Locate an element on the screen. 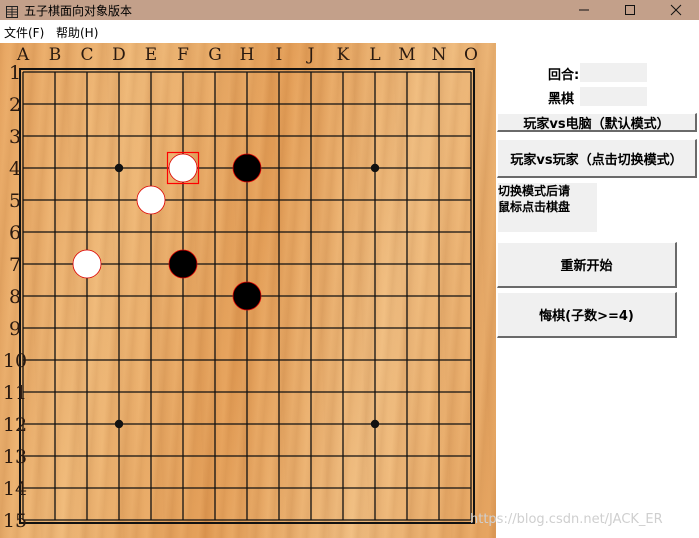 Image resolution: width=699 pixels, height=538 pixels. column-label: C is located at coordinates (86, 55).